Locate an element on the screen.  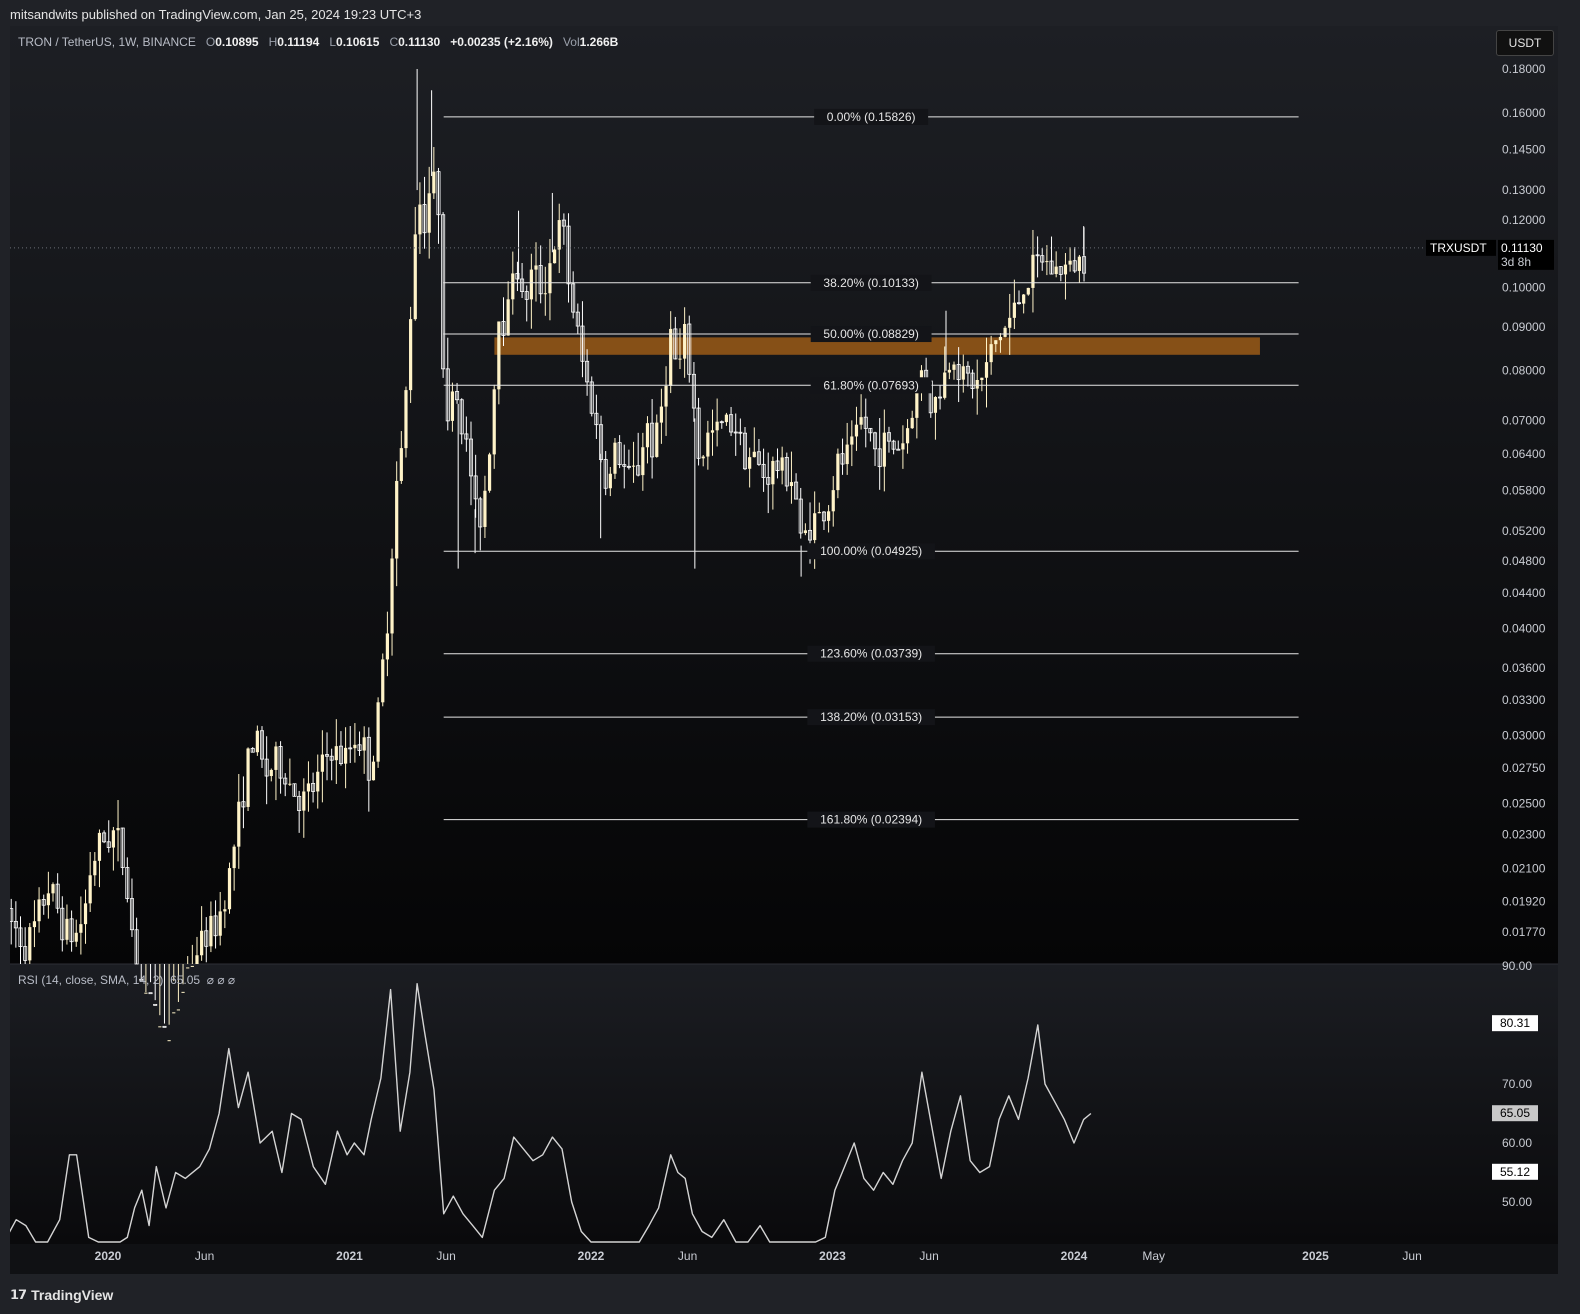
price-axis-label: 0.04800 is located at coordinates (1524, 561).